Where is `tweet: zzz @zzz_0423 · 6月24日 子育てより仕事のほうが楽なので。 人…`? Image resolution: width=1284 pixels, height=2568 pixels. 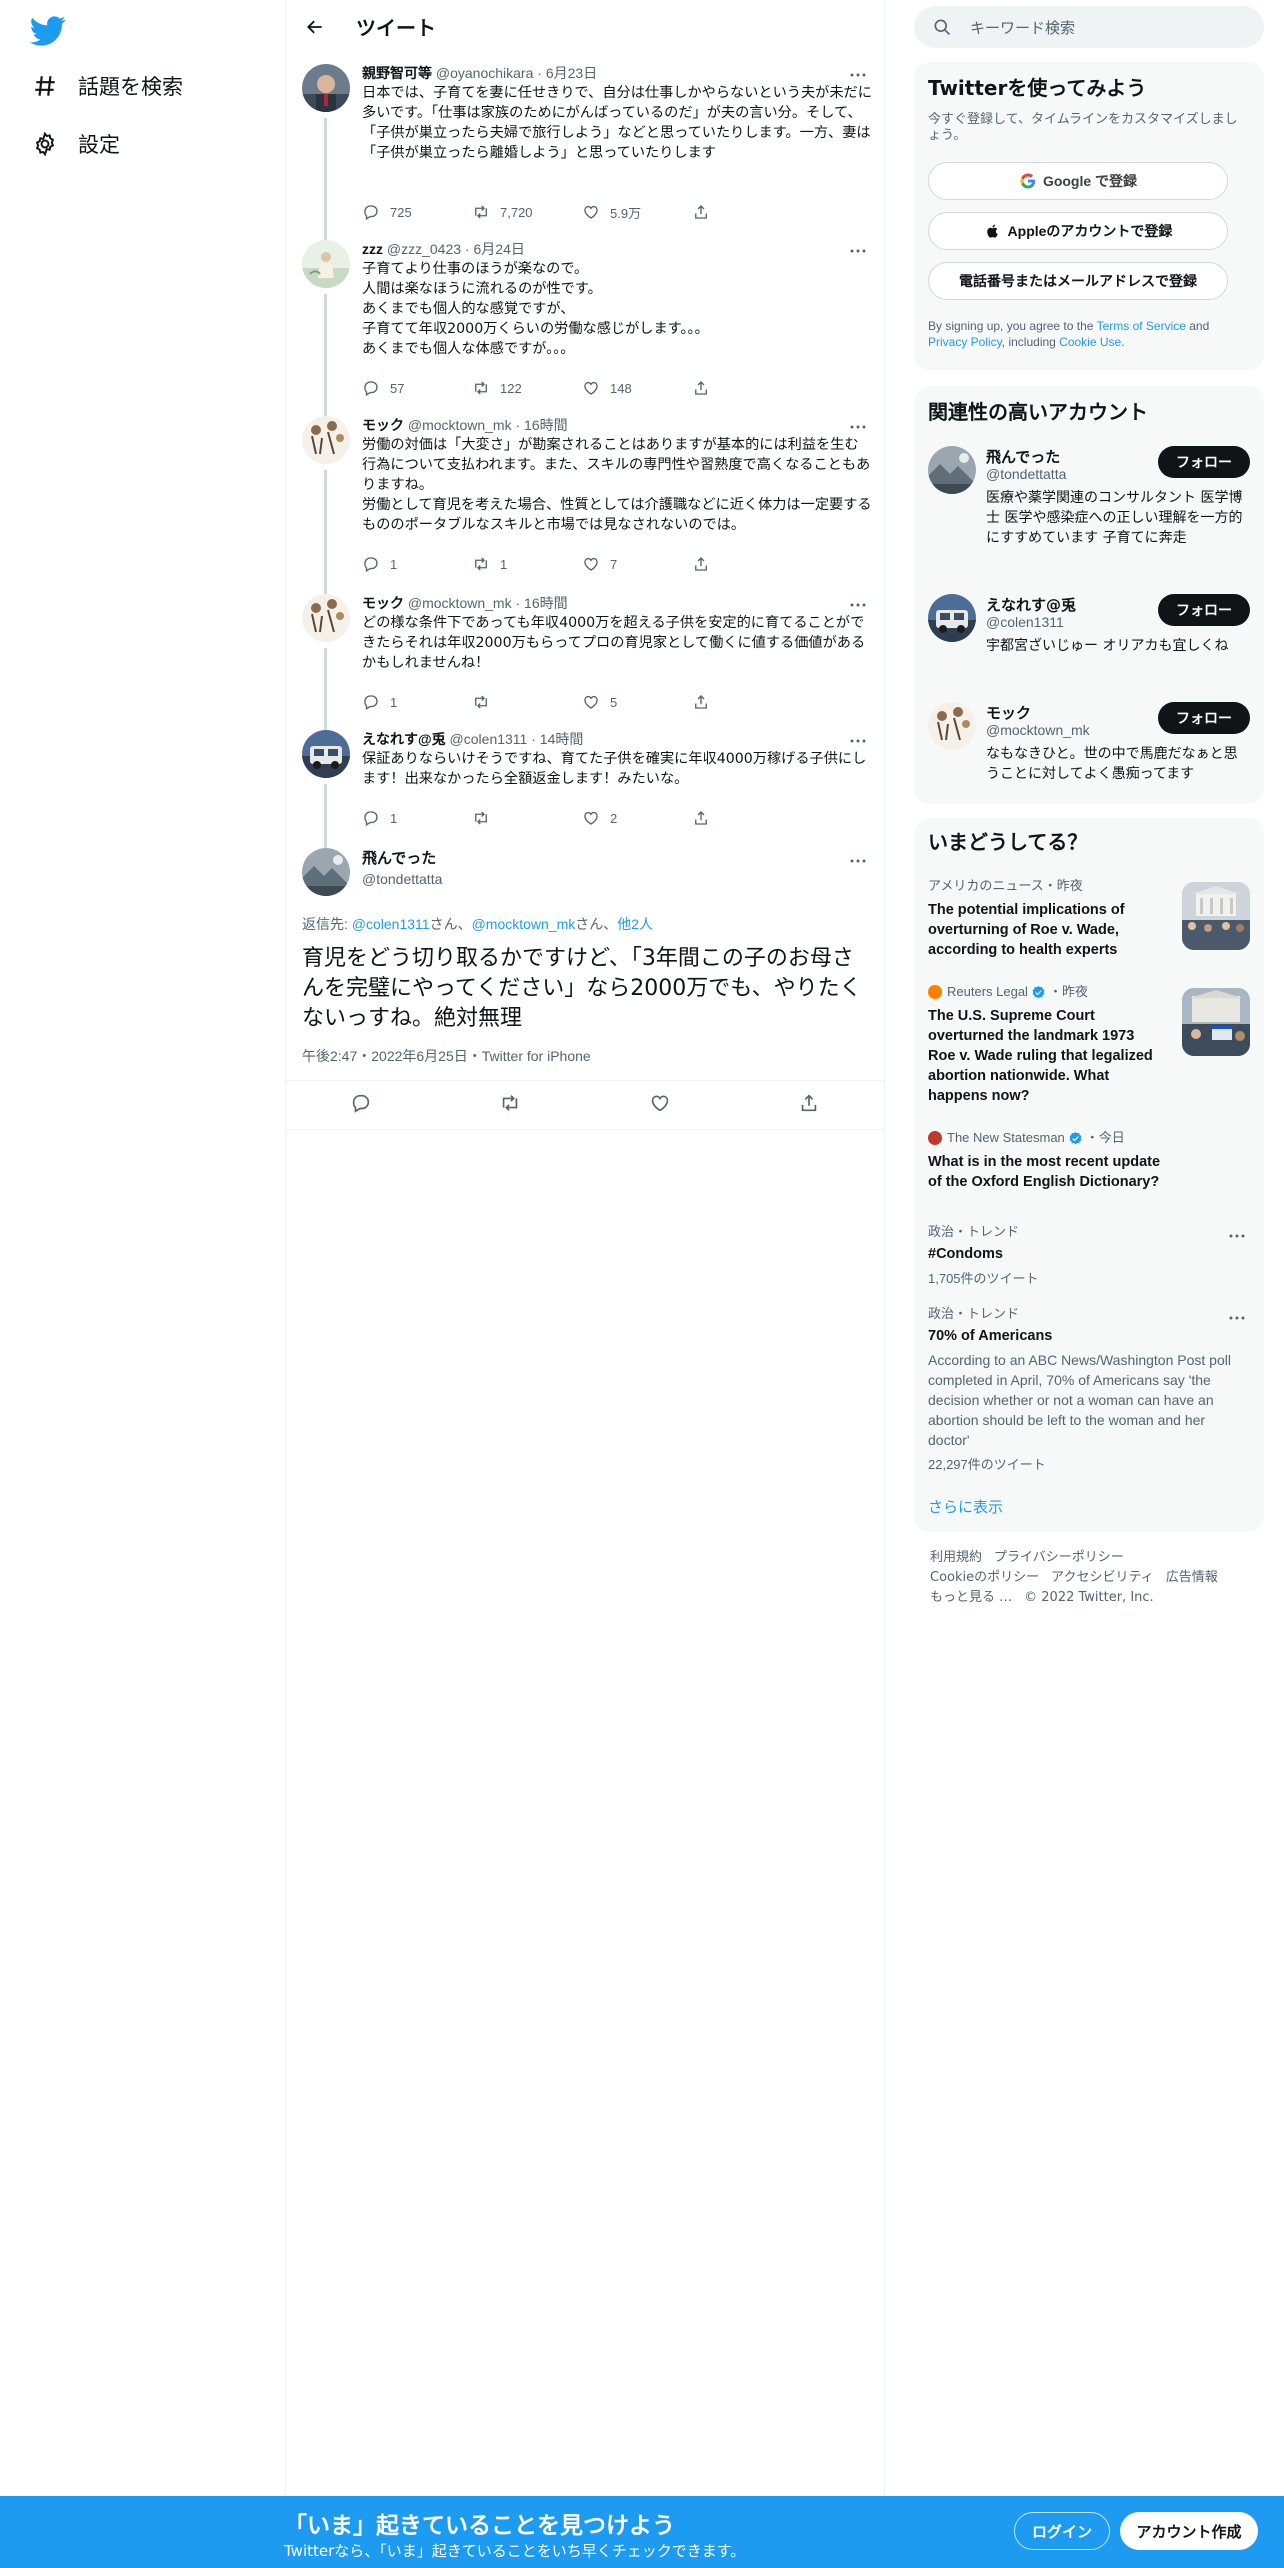 tweet: zzz @zzz_0423 · 6月24日 子育てより仕事のほうが楽なので。 人… is located at coordinates (585, 322).